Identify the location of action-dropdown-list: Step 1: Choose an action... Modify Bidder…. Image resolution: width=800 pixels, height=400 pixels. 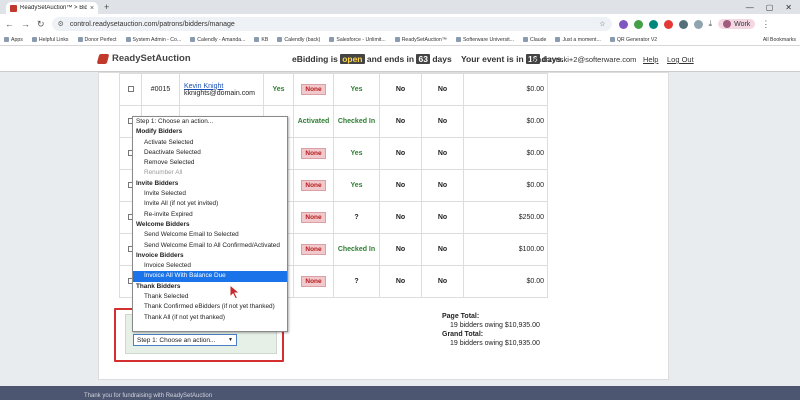
(210, 224).